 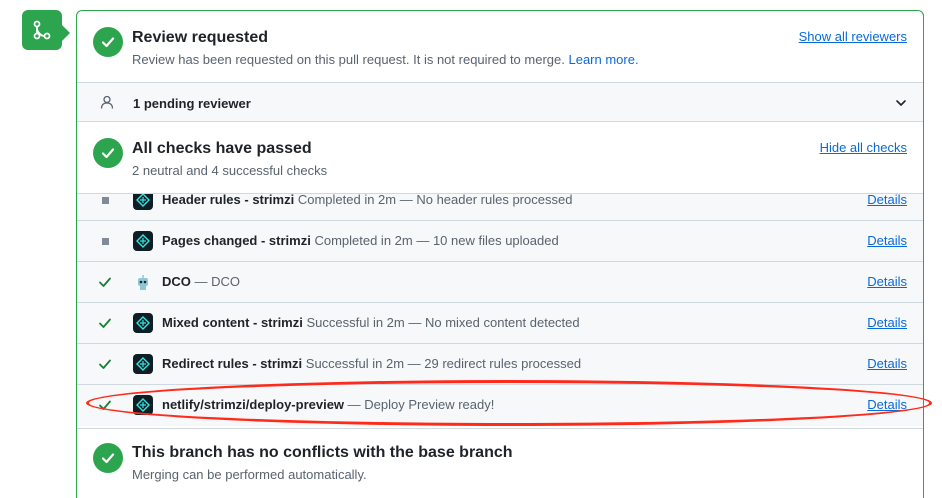 I want to click on pending-reviewer-row: 1 pending reviewer, so click(x=500, y=102).